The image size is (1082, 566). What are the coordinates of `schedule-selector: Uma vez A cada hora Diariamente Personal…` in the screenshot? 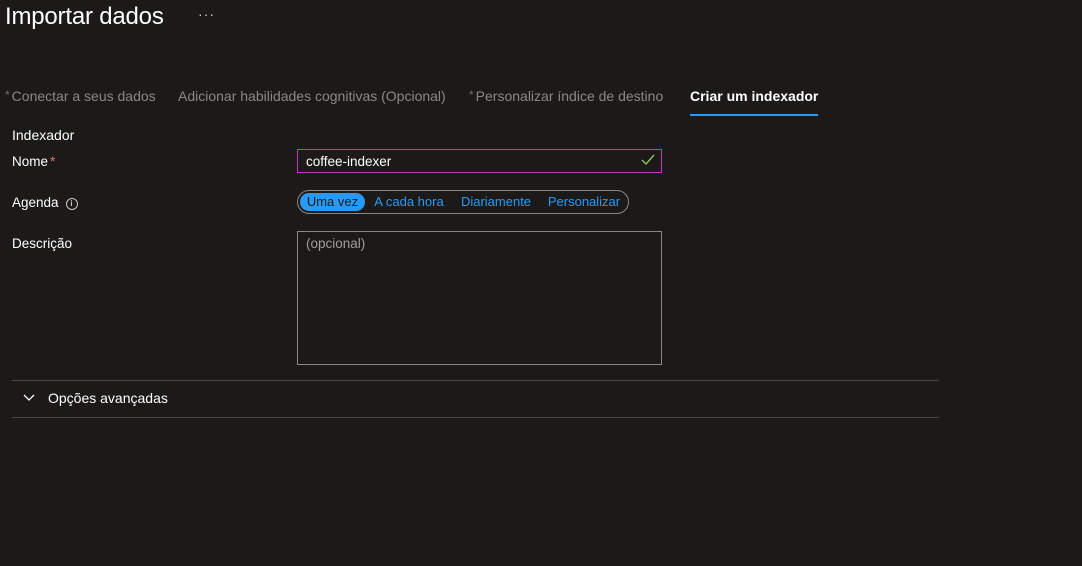 It's located at (463, 202).